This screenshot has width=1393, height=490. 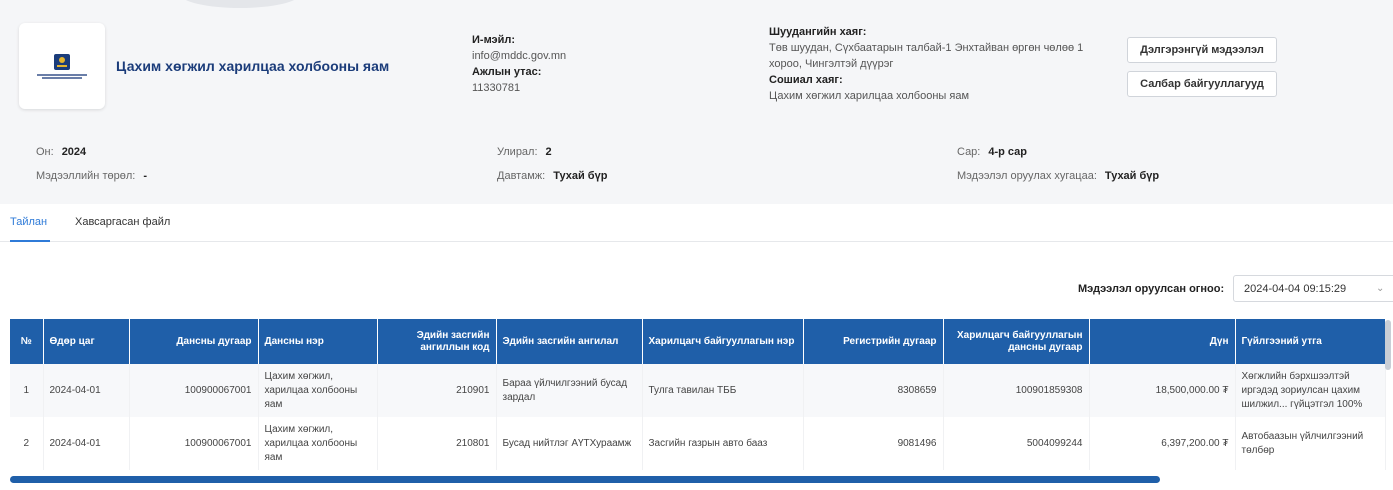 I want to click on col-header: Харилцагч байгууллагын нэр, so click(x=723, y=341).